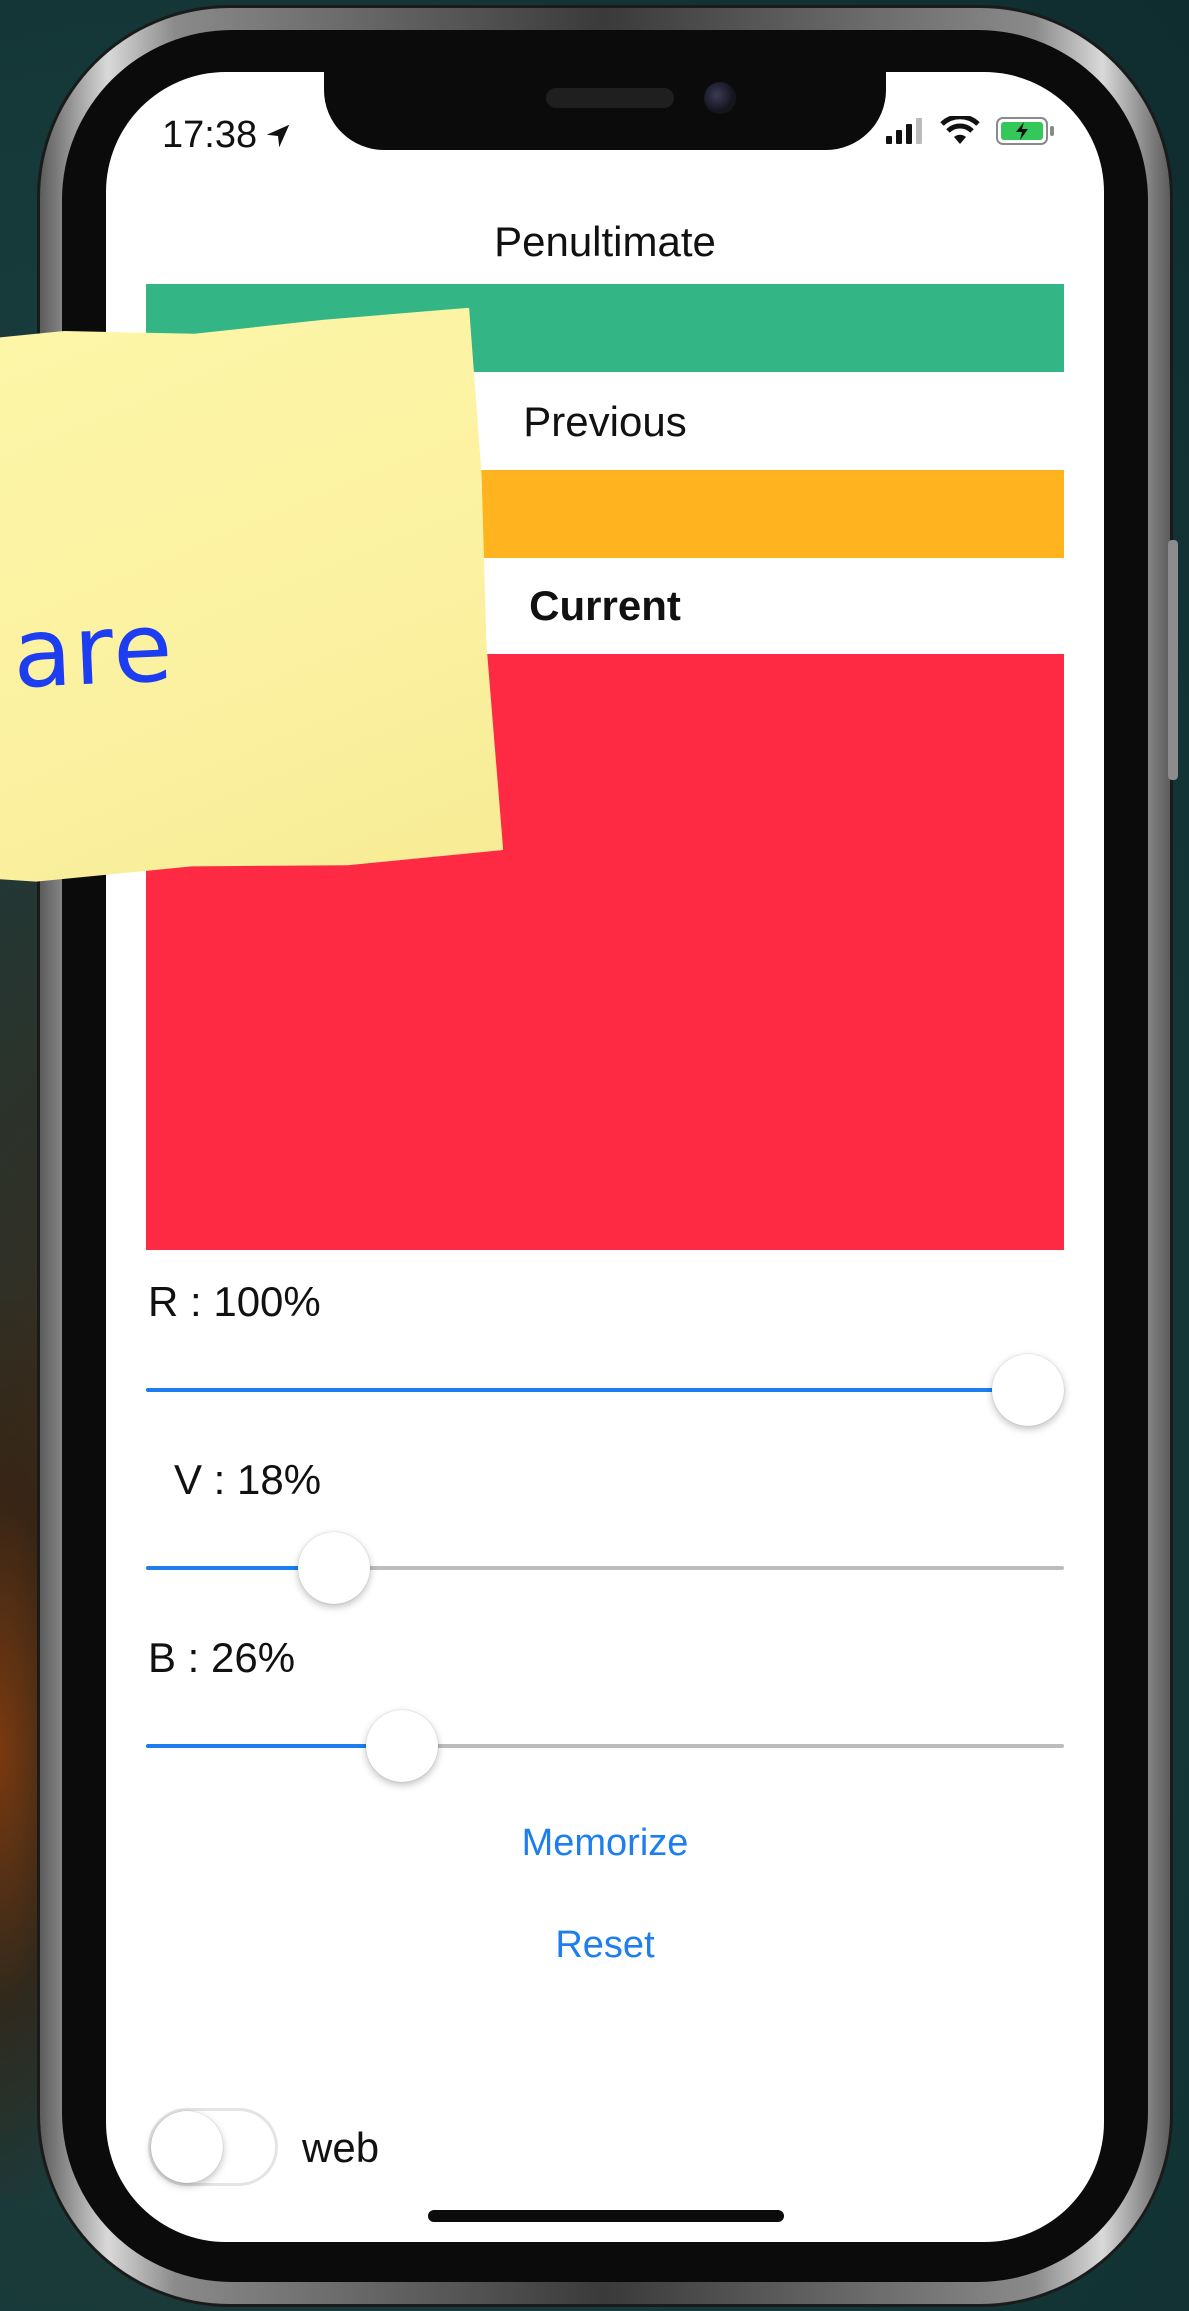 The width and height of the screenshot is (1189, 2311). Describe the element at coordinates (222, 1657) in the screenshot. I see `b-slider-label: B : 26%` at that location.